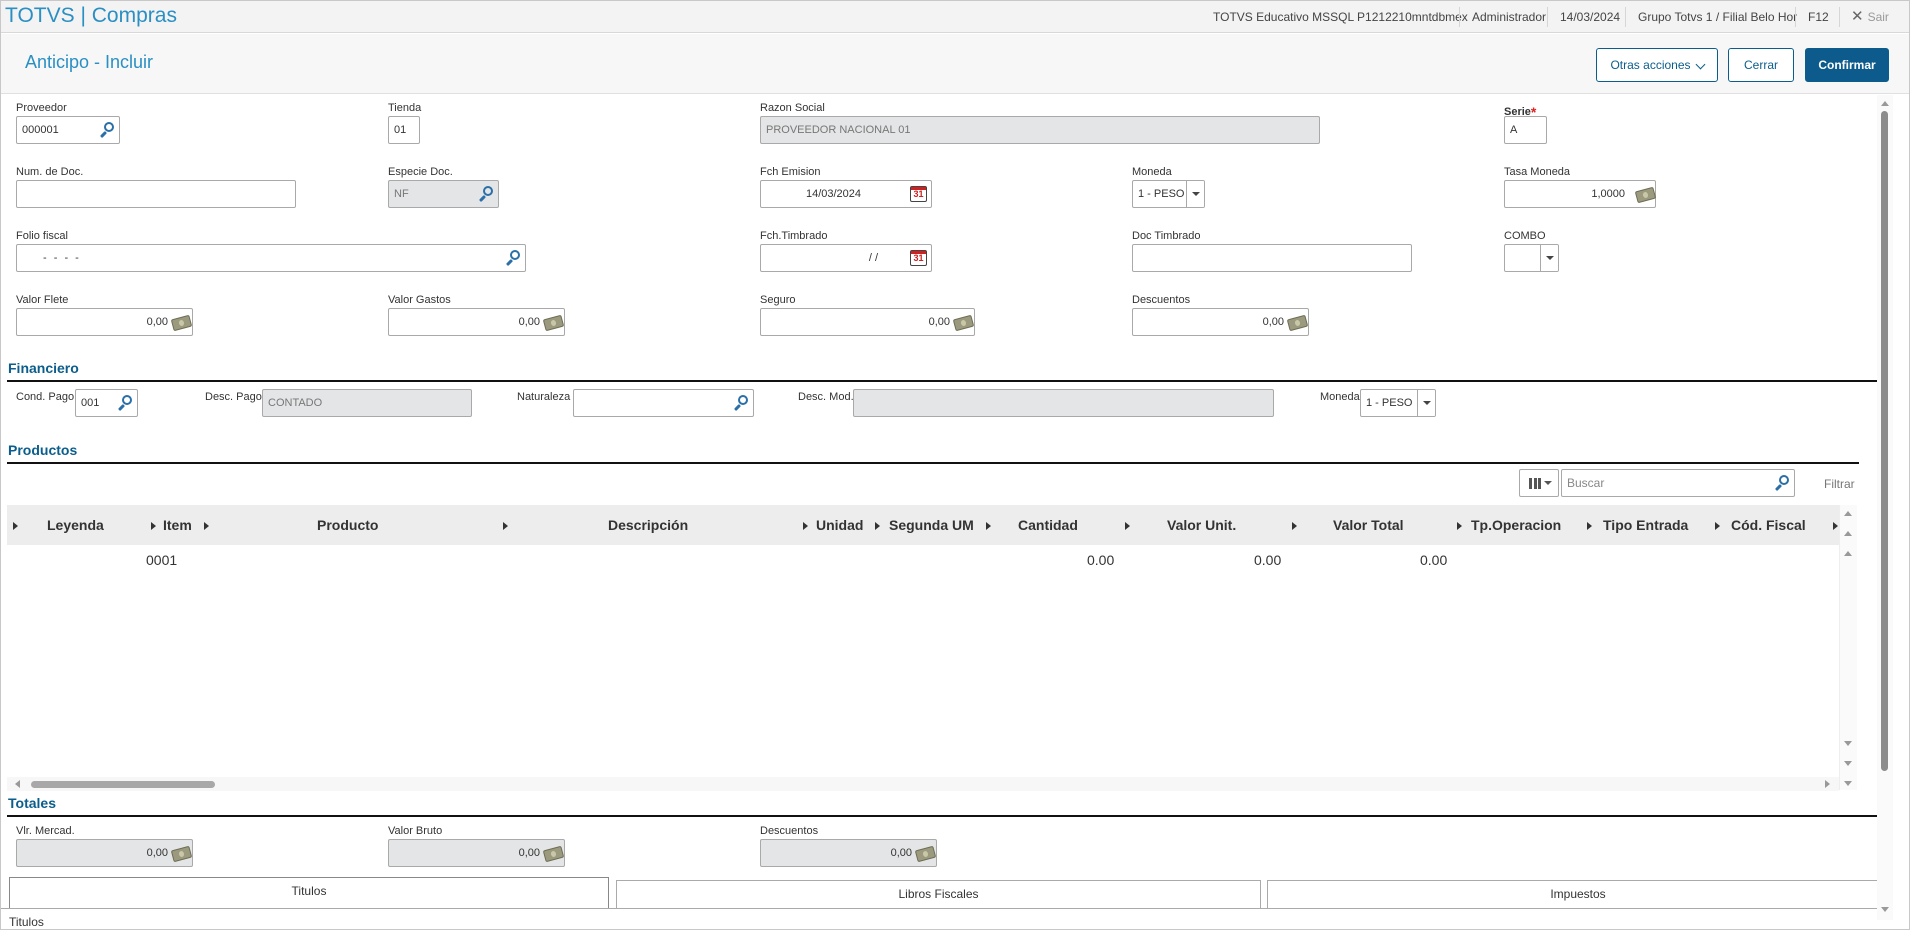 The height and width of the screenshot is (930, 1910). What do you see at coordinates (901, 853) in the screenshot?
I see `totales-descuentos-value: 0,00` at bounding box center [901, 853].